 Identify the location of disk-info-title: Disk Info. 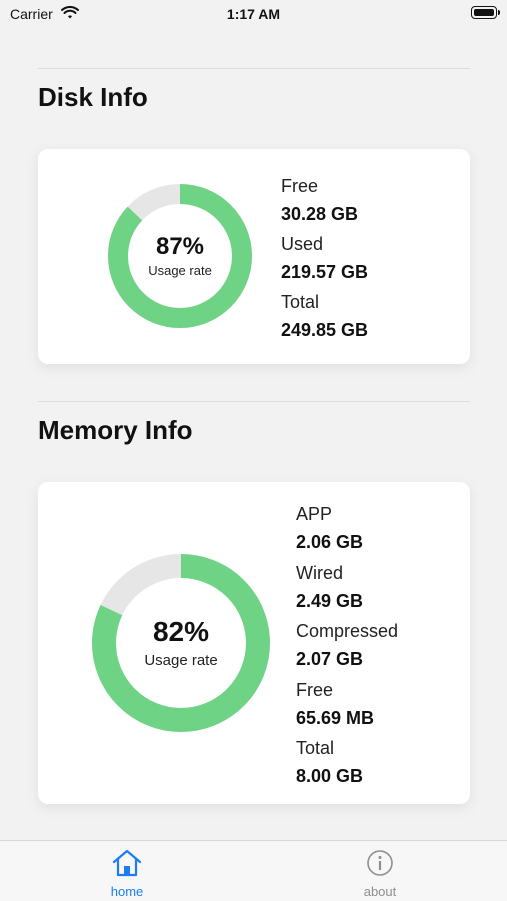
(93, 97).